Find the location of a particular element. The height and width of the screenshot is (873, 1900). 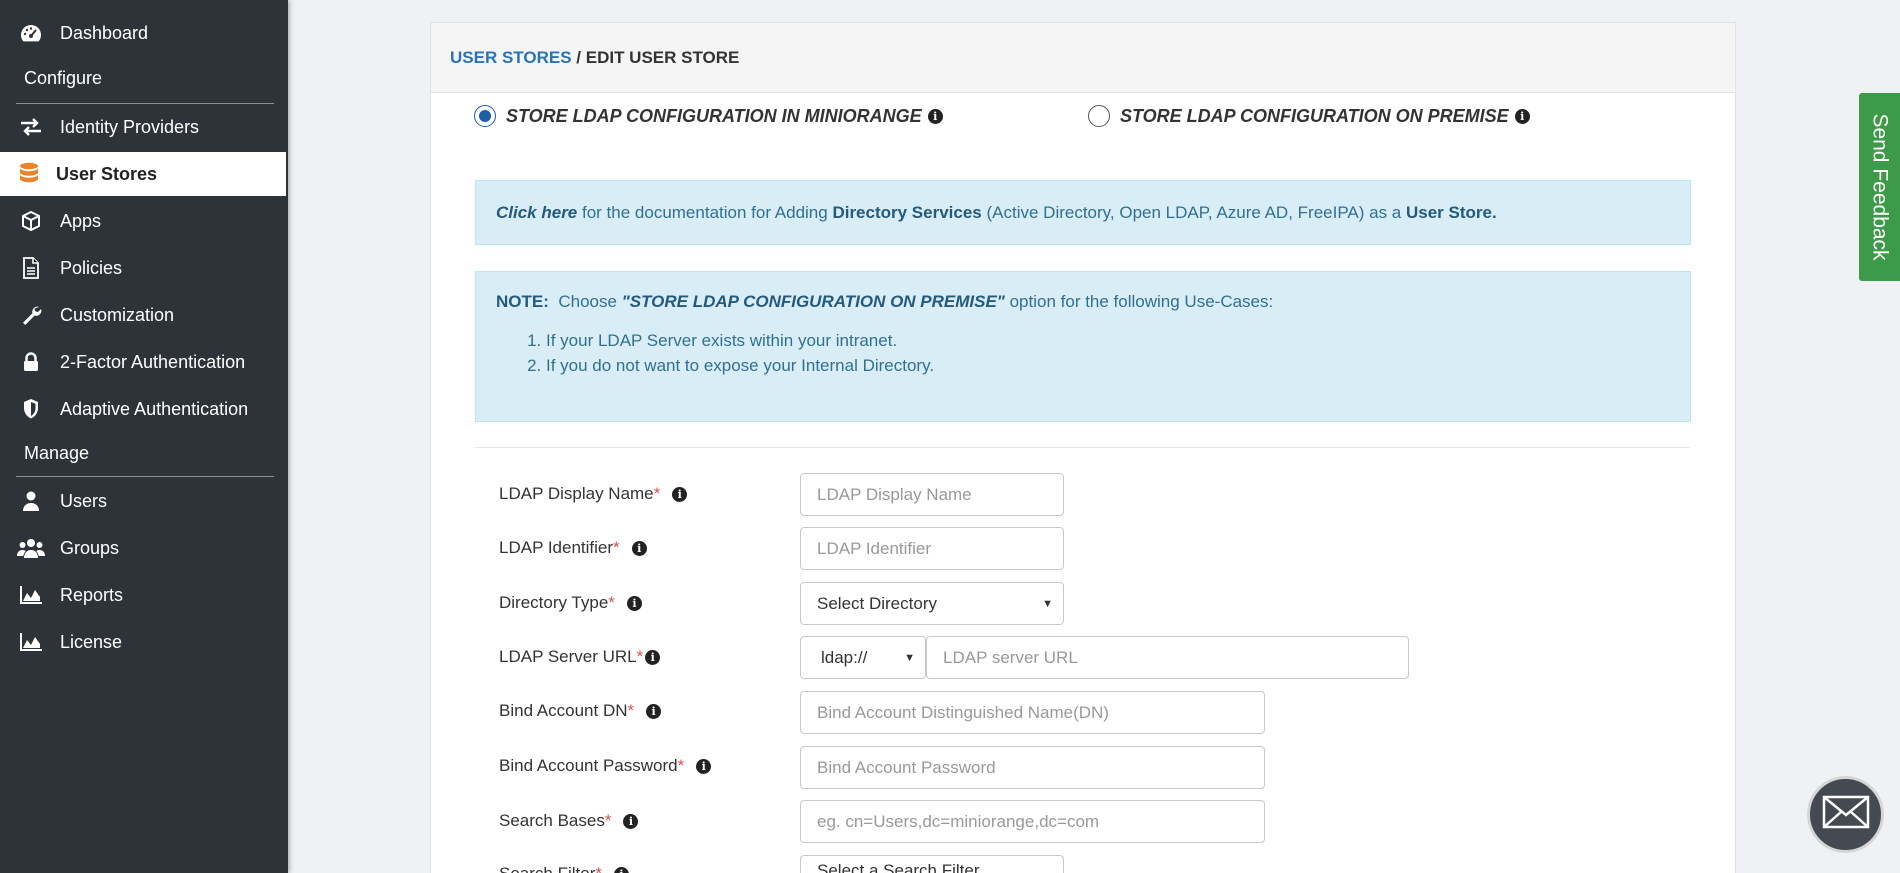

label-ldap-server-url: LDAP Server URL * i is located at coordinates (580, 657).